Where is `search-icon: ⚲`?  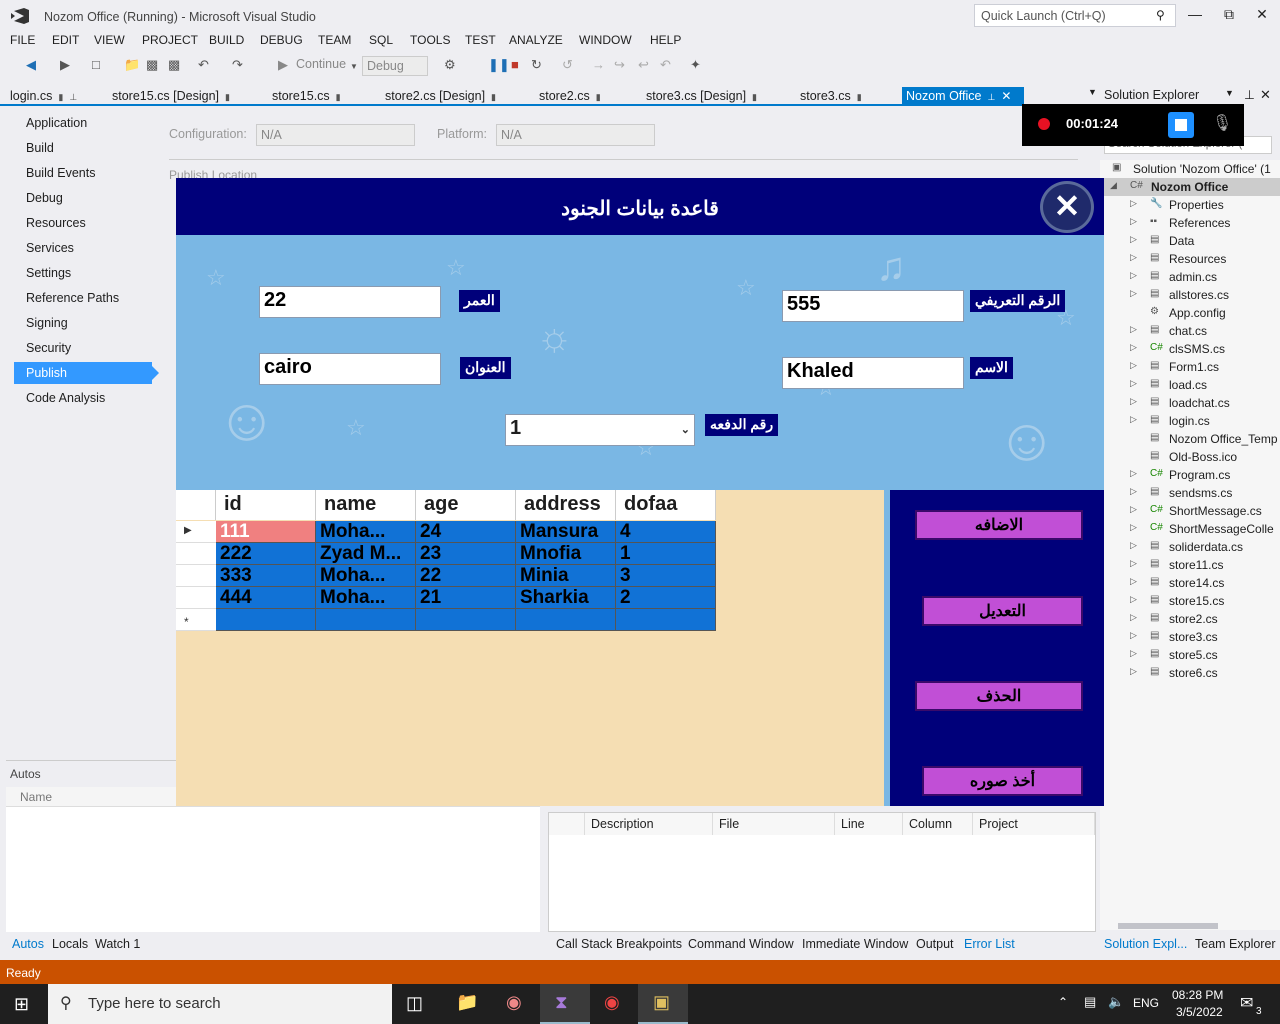
search-icon: ⚲ is located at coordinates (1160, 15).